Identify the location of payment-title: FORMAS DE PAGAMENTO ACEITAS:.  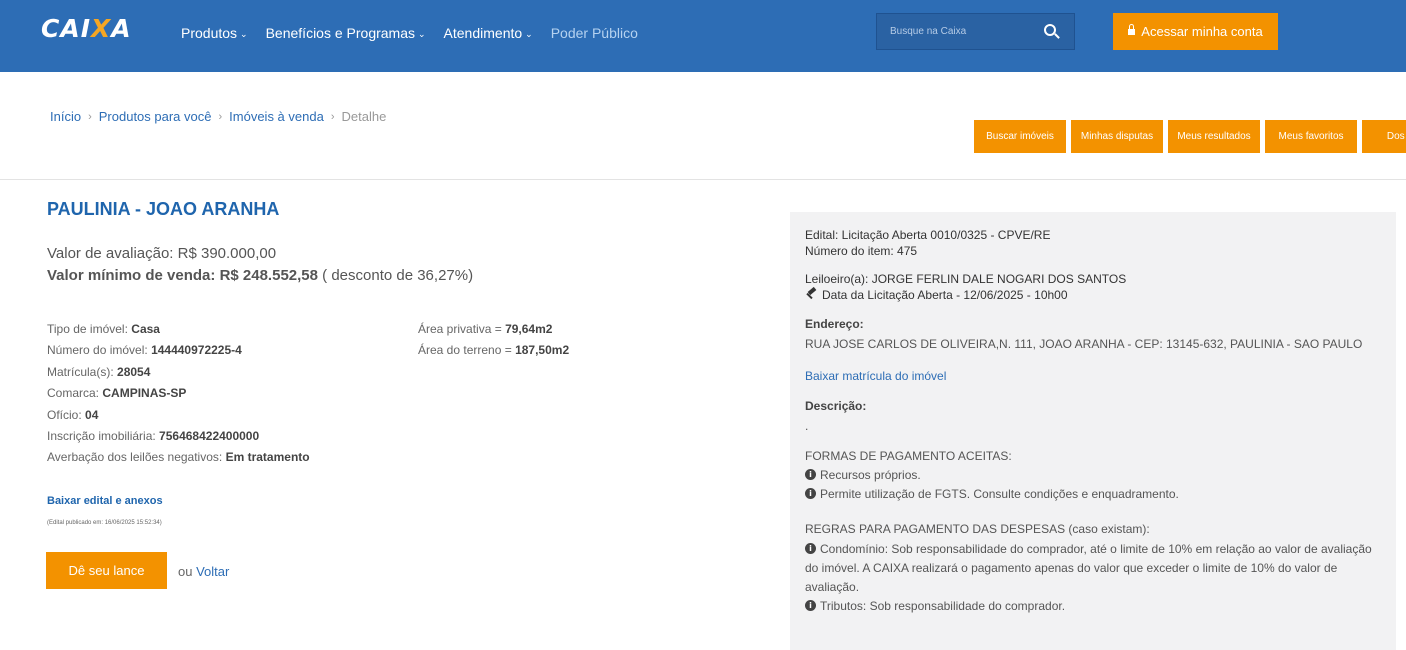
(908, 456).